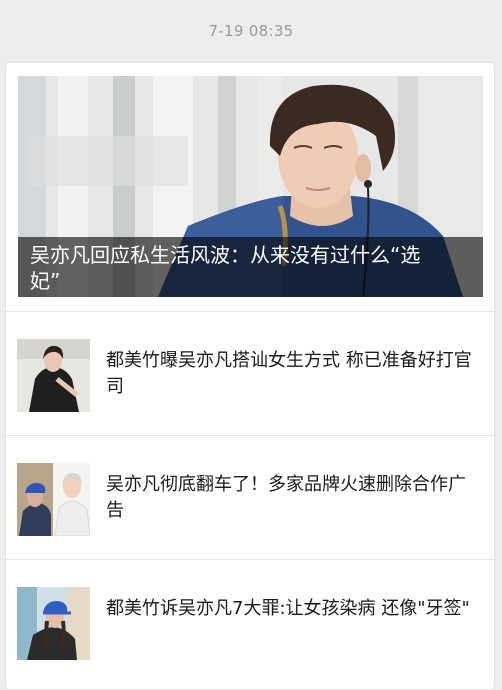 The width and height of the screenshot is (502, 690). I want to click on message-timestamp: 7-19 08:35, so click(251, 31).